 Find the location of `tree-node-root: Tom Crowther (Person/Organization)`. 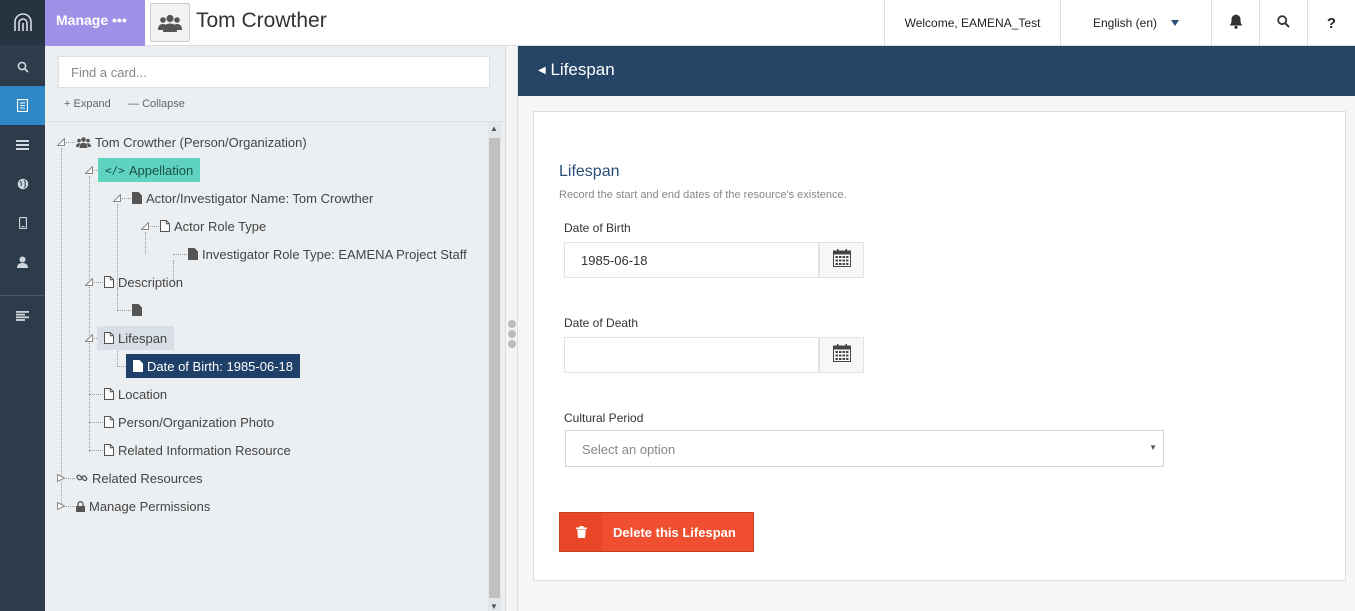

tree-node-root: Tom Crowther (Person/Organization) is located at coordinates (191, 142).